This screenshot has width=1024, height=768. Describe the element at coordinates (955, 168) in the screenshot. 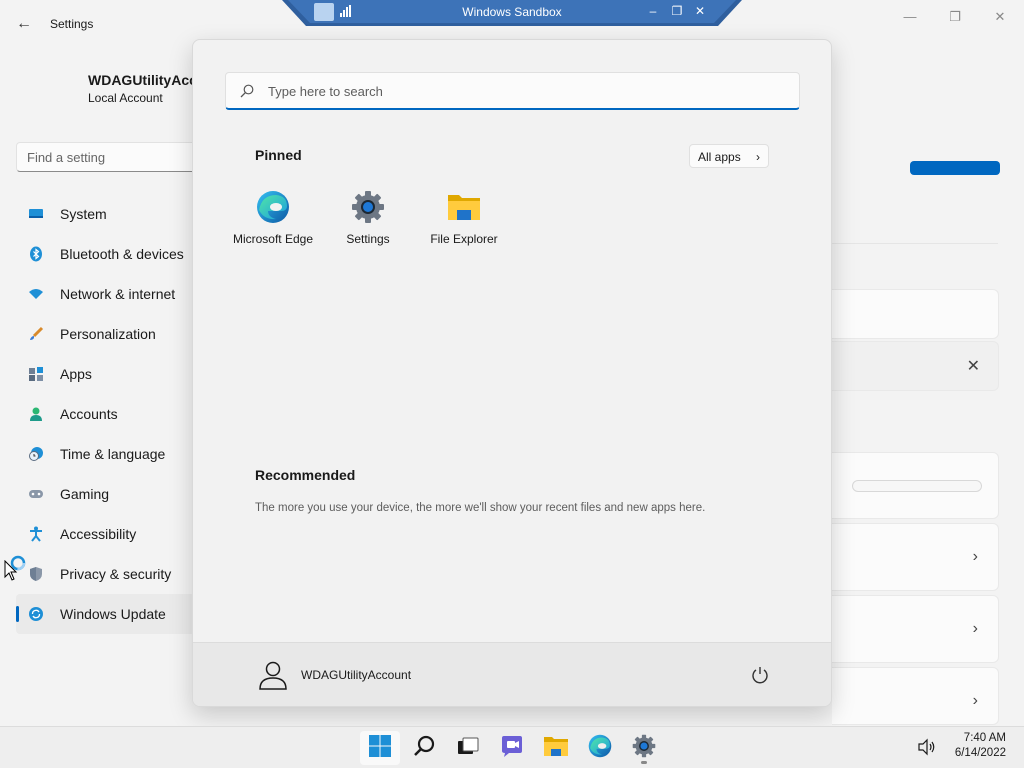

I see `update-button` at that location.